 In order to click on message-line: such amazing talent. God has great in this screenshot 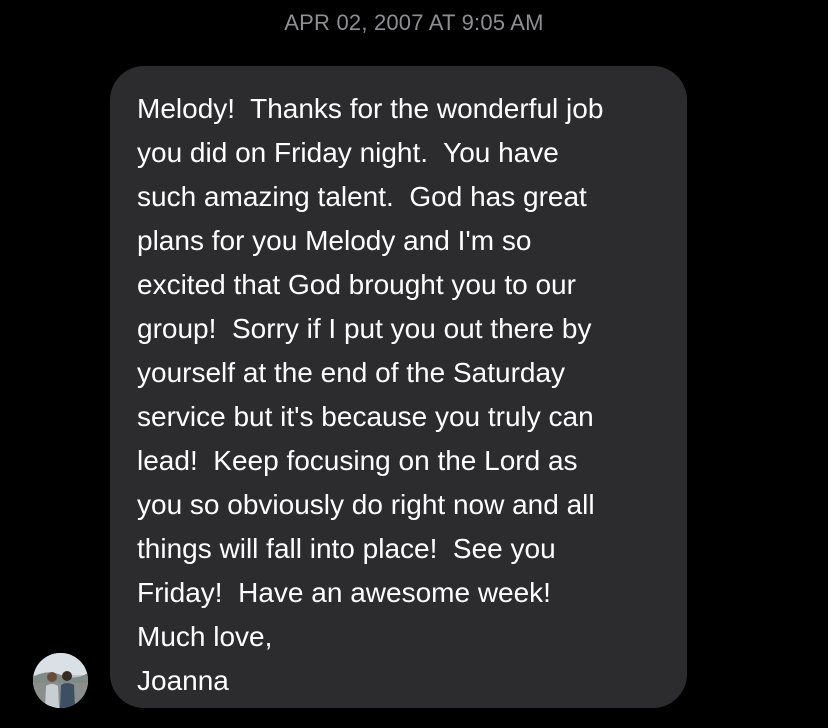, I will do `click(362, 196)`.